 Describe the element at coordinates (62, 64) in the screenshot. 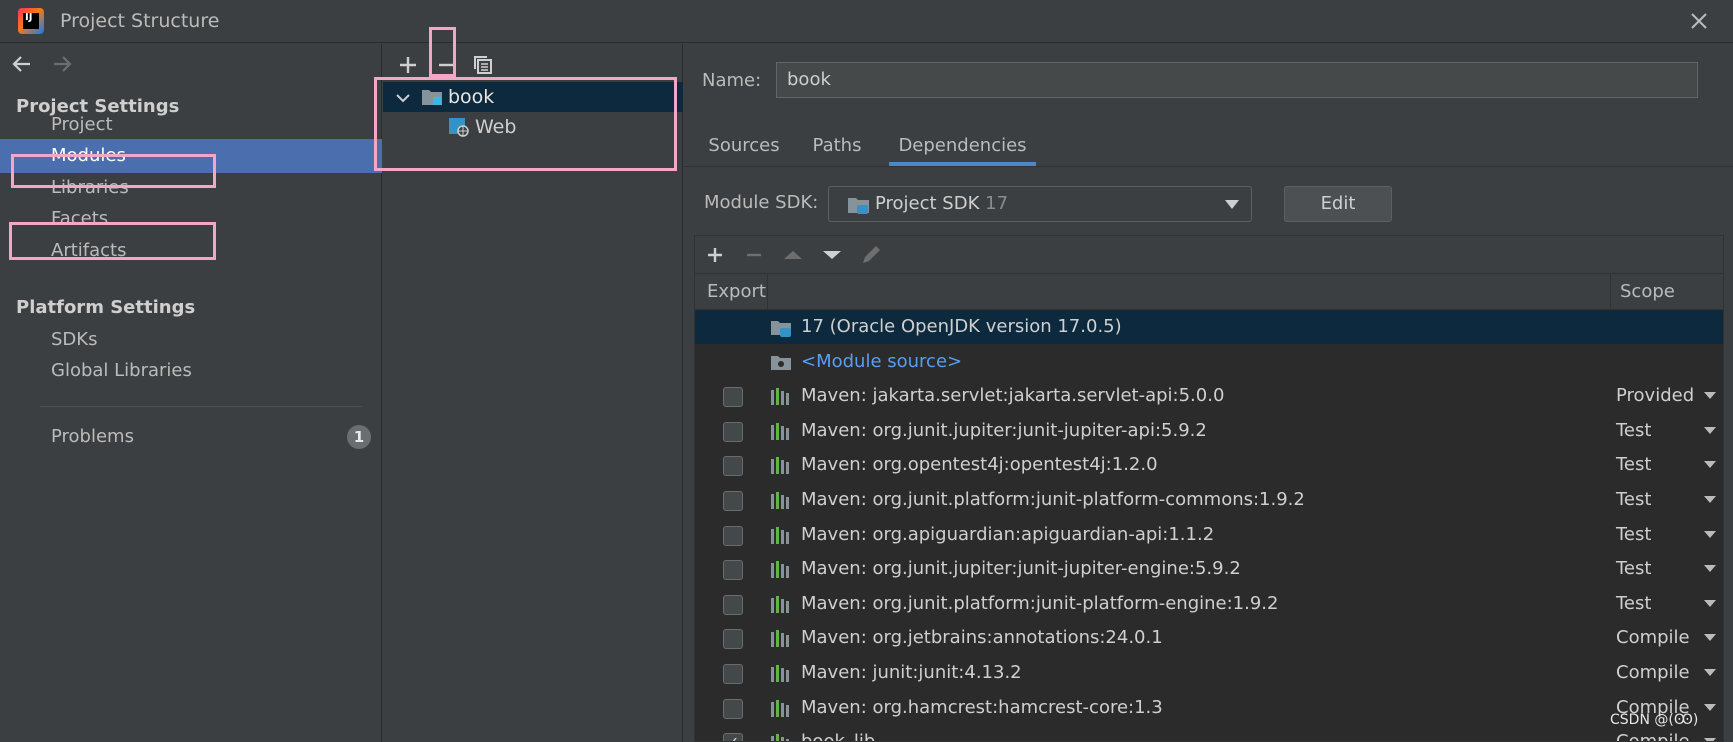

I see `forward-arrow-icon` at that location.